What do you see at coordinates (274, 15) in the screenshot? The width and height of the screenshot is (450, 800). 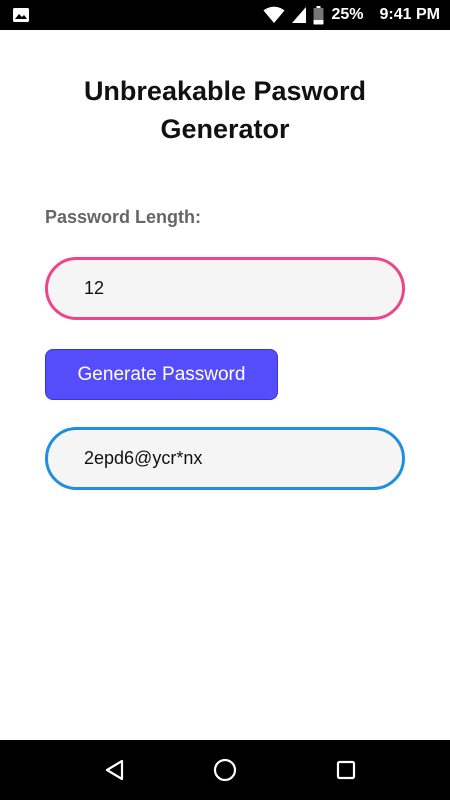 I see `wifi-icon` at bounding box center [274, 15].